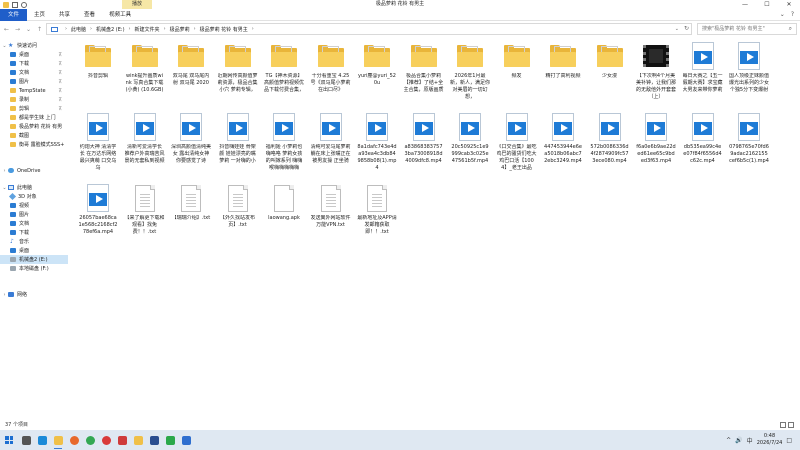  What do you see at coordinates (34, 259) in the screenshot?
I see `nav-item: 机械盘2 (E:)` at bounding box center [34, 259].